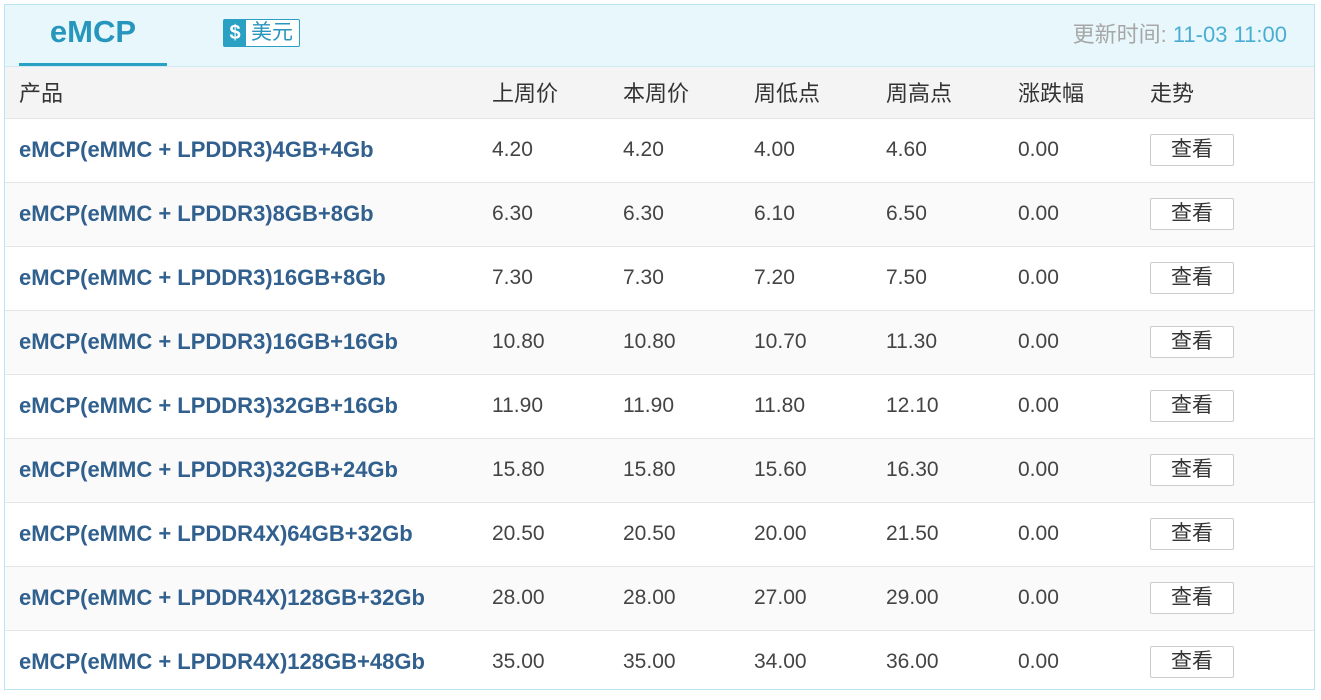  Describe the element at coordinates (512, 213) in the screenshot. I see `last-week-price: 6.30` at that location.